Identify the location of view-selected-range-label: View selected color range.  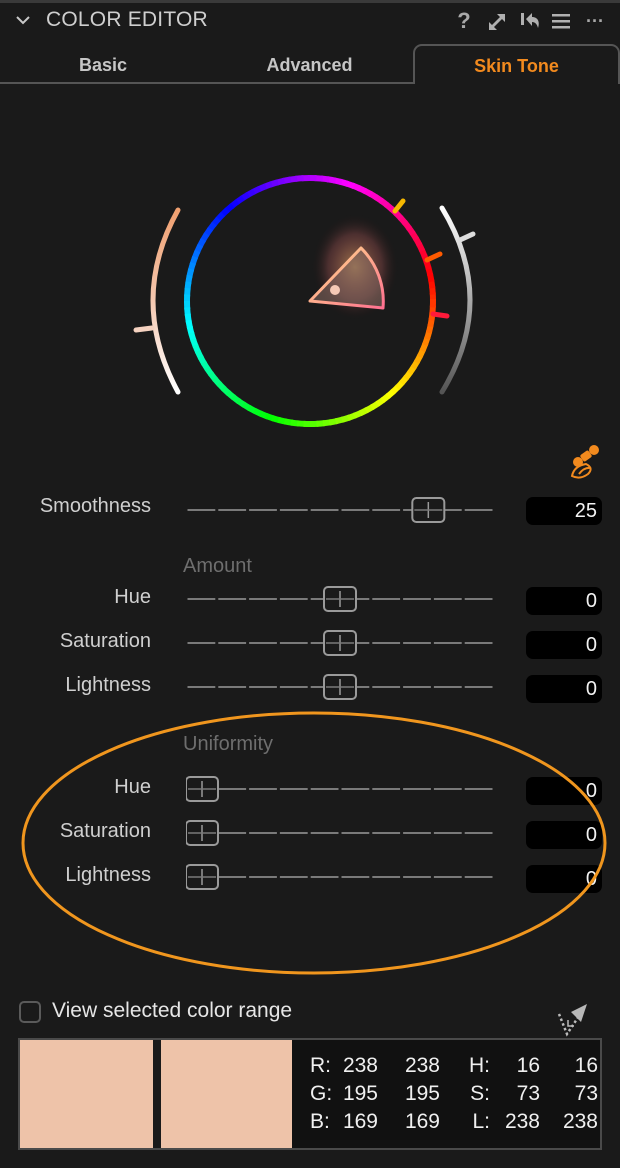
(172, 1011).